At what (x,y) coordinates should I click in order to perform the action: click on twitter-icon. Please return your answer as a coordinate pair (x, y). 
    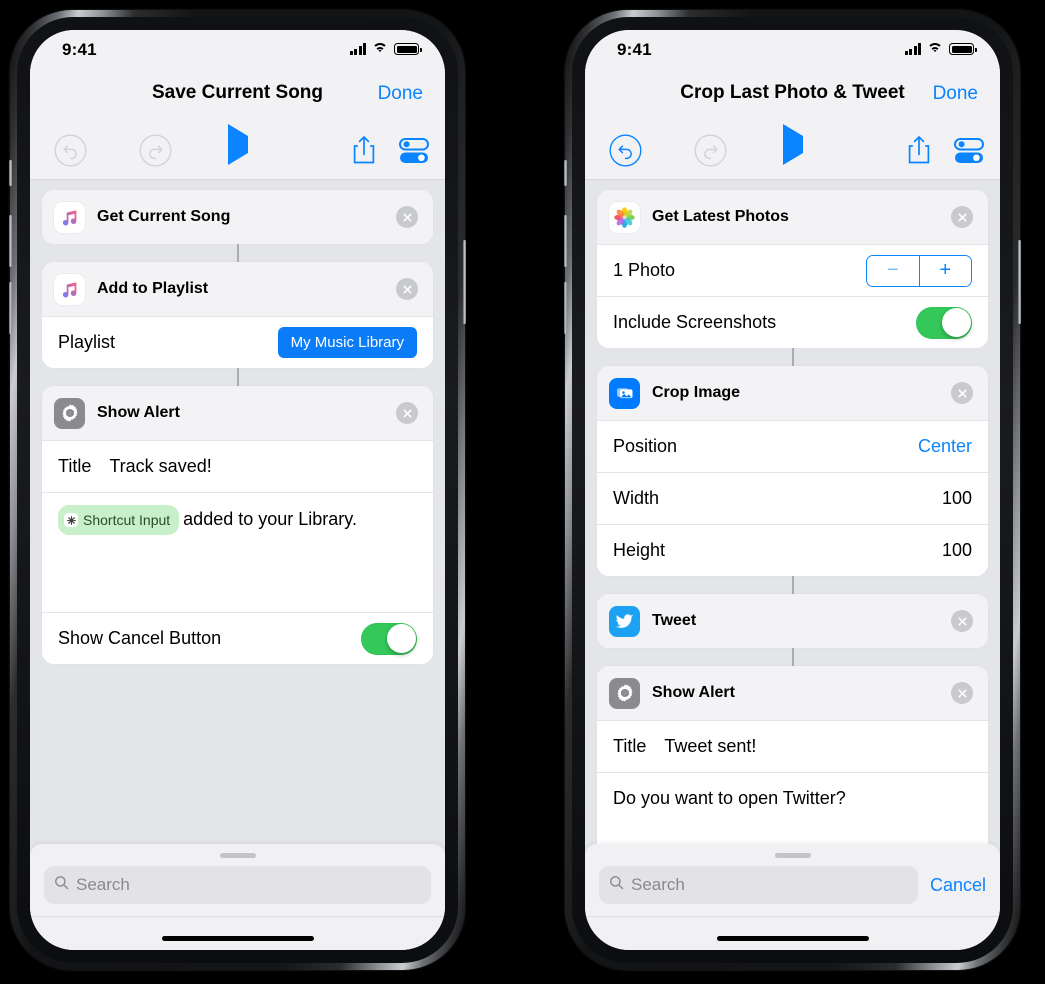
    Looking at the image, I should click on (624, 621).